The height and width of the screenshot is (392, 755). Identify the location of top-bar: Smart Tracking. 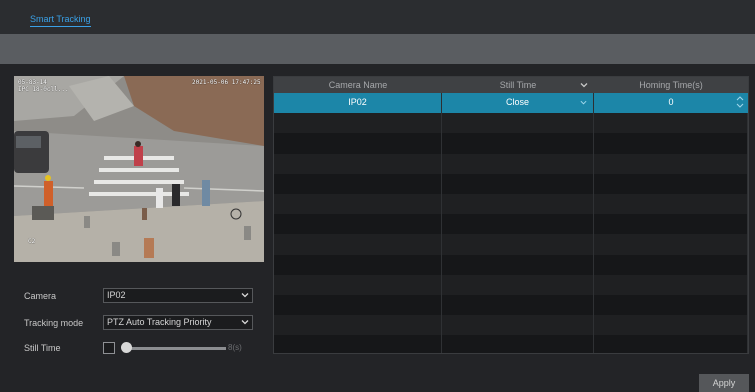
(377, 17).